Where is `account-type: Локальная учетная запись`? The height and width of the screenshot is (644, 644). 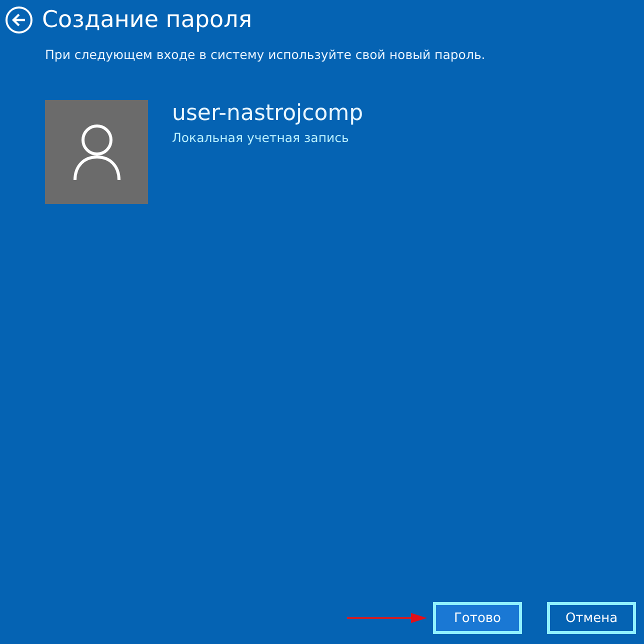
account-type: Локальная учетная запись is located at coordinates (261, 137).